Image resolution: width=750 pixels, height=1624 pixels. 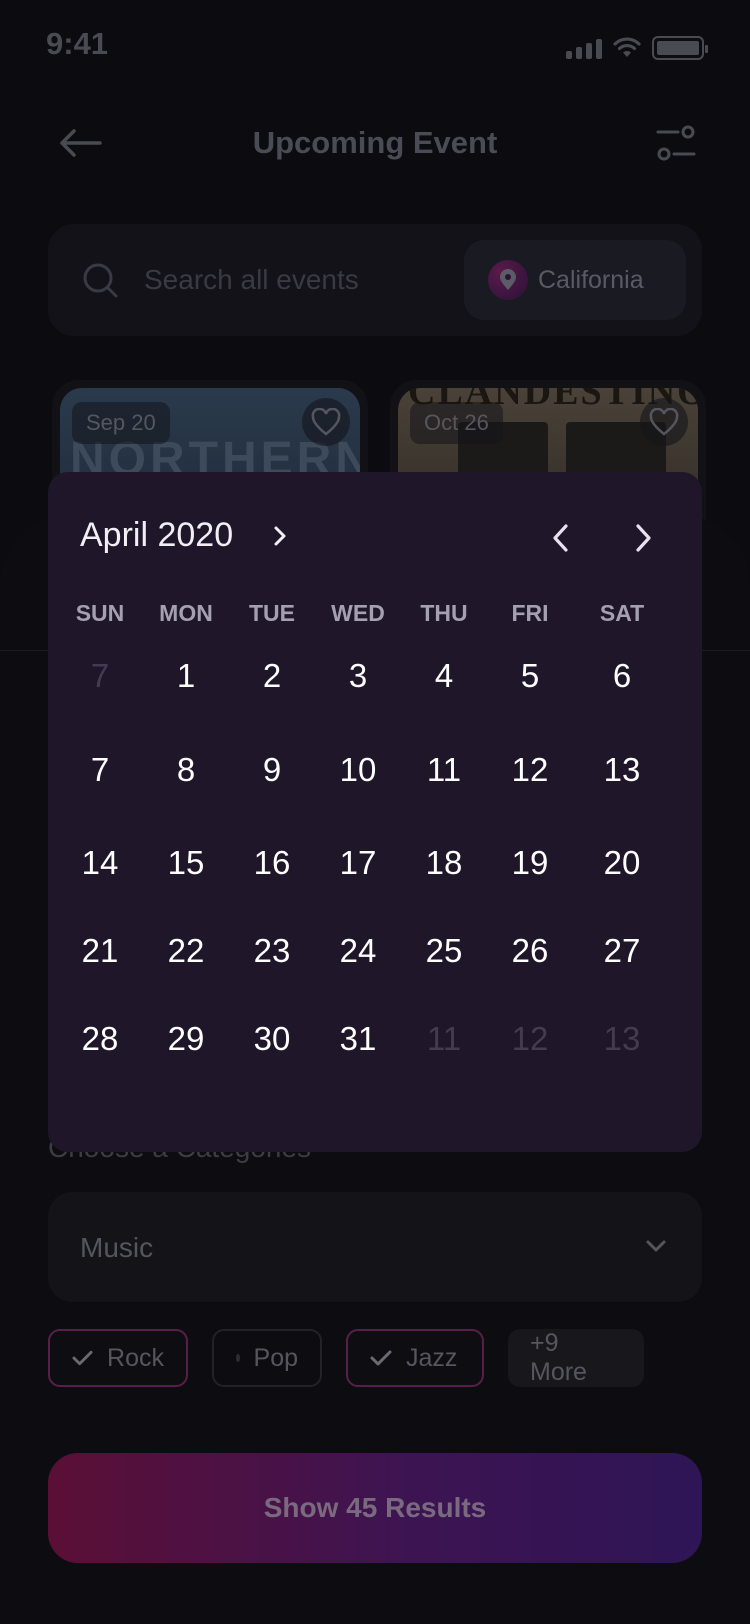 I want to click on chip-label: +9 More, so click(x=558, y=1357).